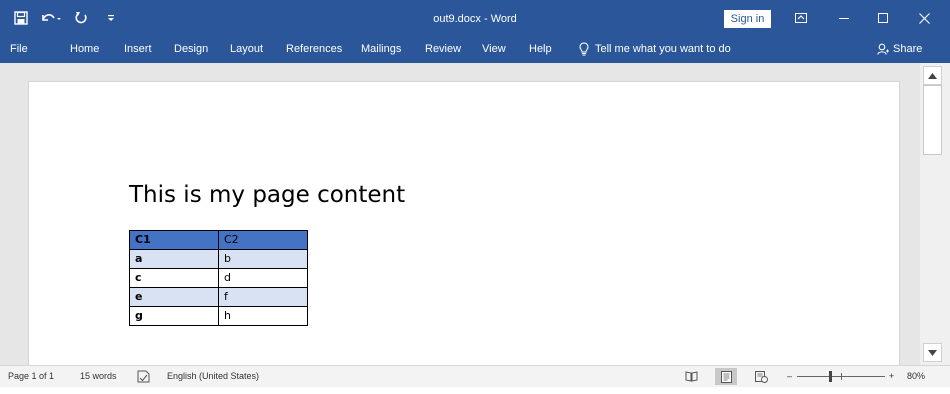  Describe the element at coordinates (443, 49) in the screenshot. I see `tab-review: Review` at that location.